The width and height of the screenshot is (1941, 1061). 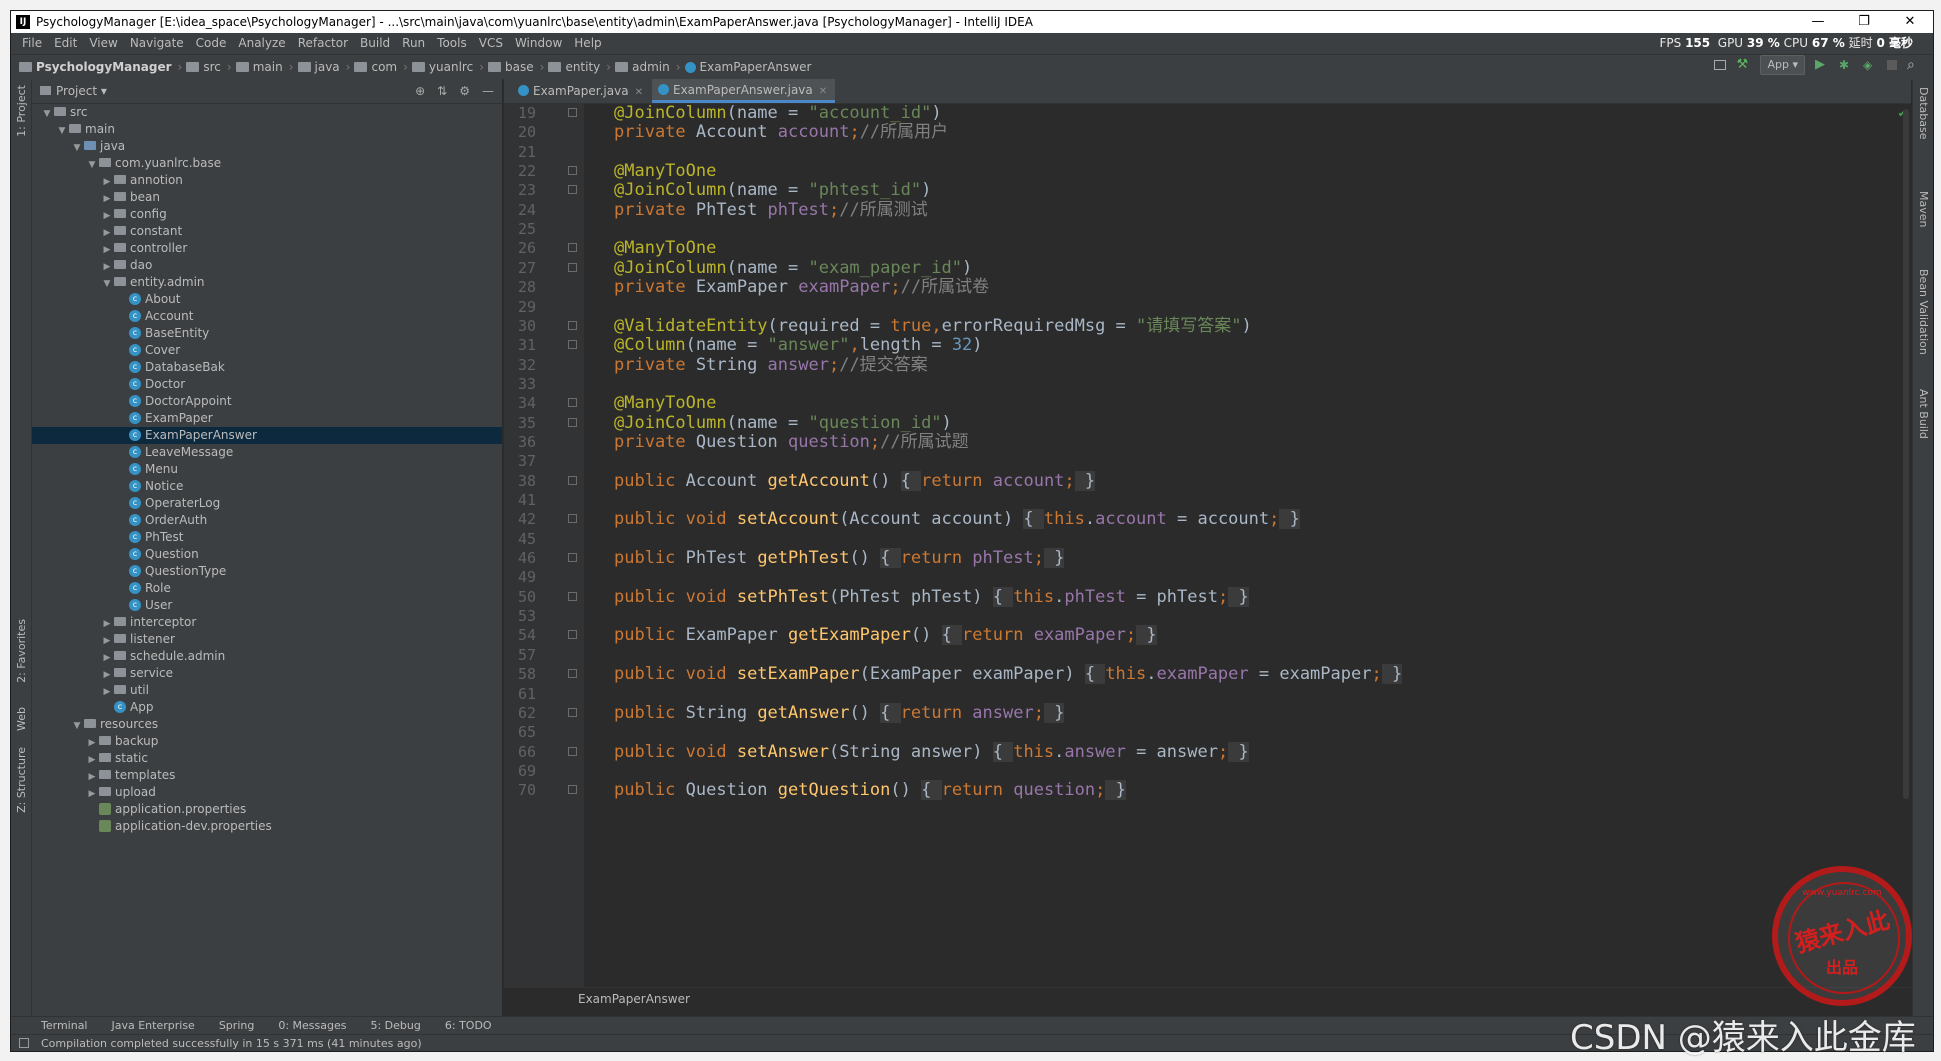 I want to click on tree-node: c Account, so click(x=154, y=316).